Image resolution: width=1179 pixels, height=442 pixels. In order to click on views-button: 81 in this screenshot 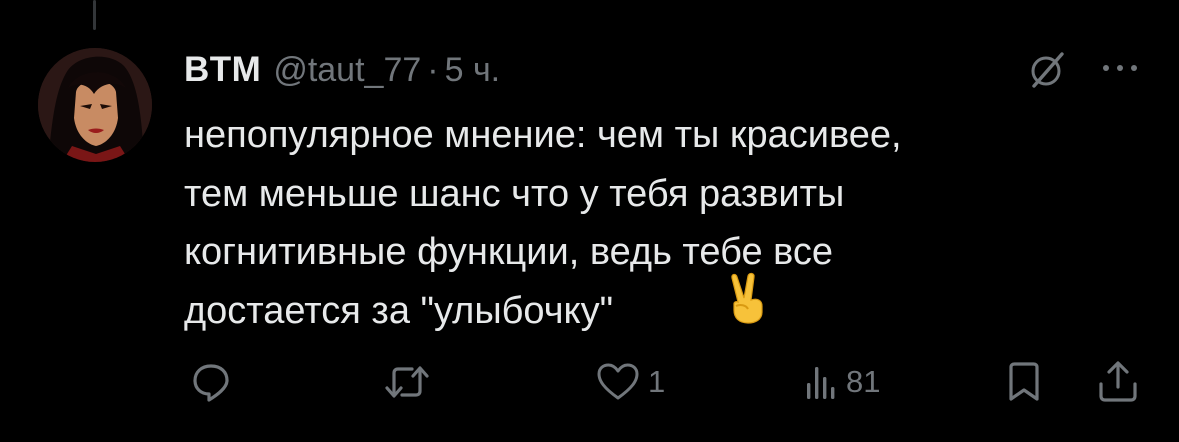, I will do `click(842, 382)`.